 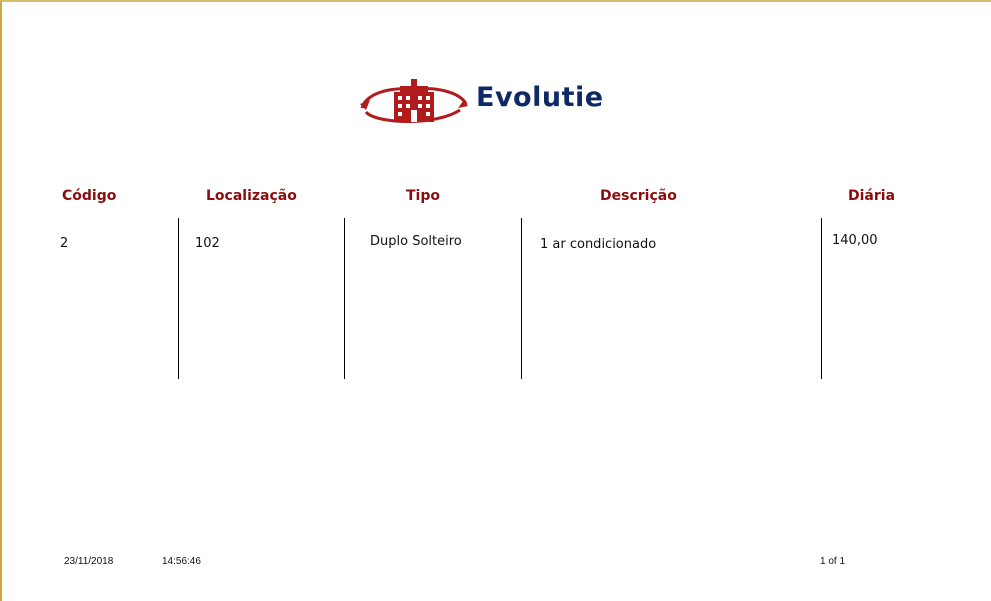 What do you see at coordinates (872, 196) in the screenshot?
I see `column-header-diaria: Diária` at bounding box center [872, 196].